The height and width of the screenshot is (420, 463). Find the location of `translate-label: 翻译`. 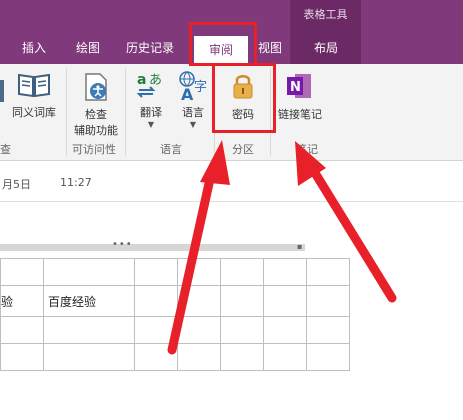

translate-label: 翻译 is located at coordinates (151, 112).